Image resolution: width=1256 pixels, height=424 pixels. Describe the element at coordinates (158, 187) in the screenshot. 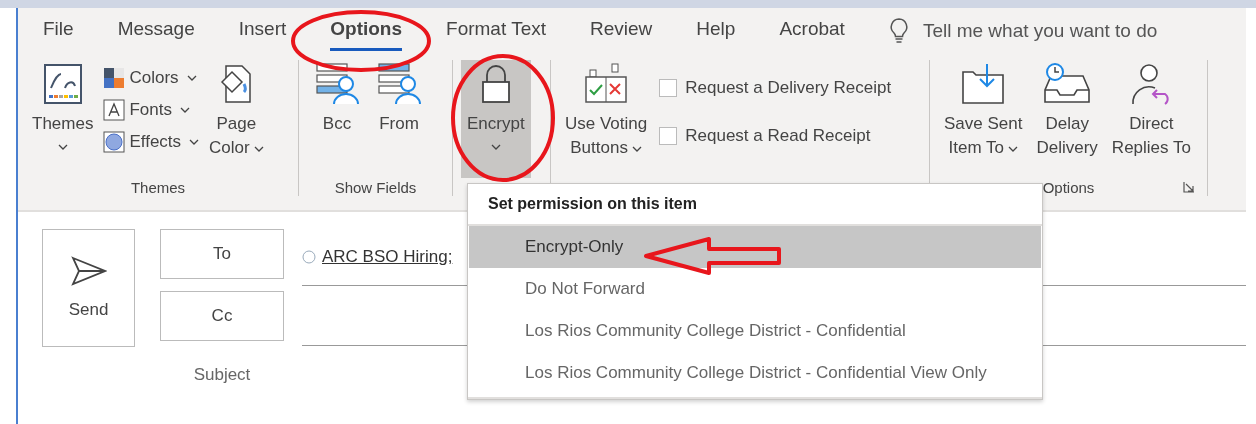

I see `group-label: Themes` at that location.